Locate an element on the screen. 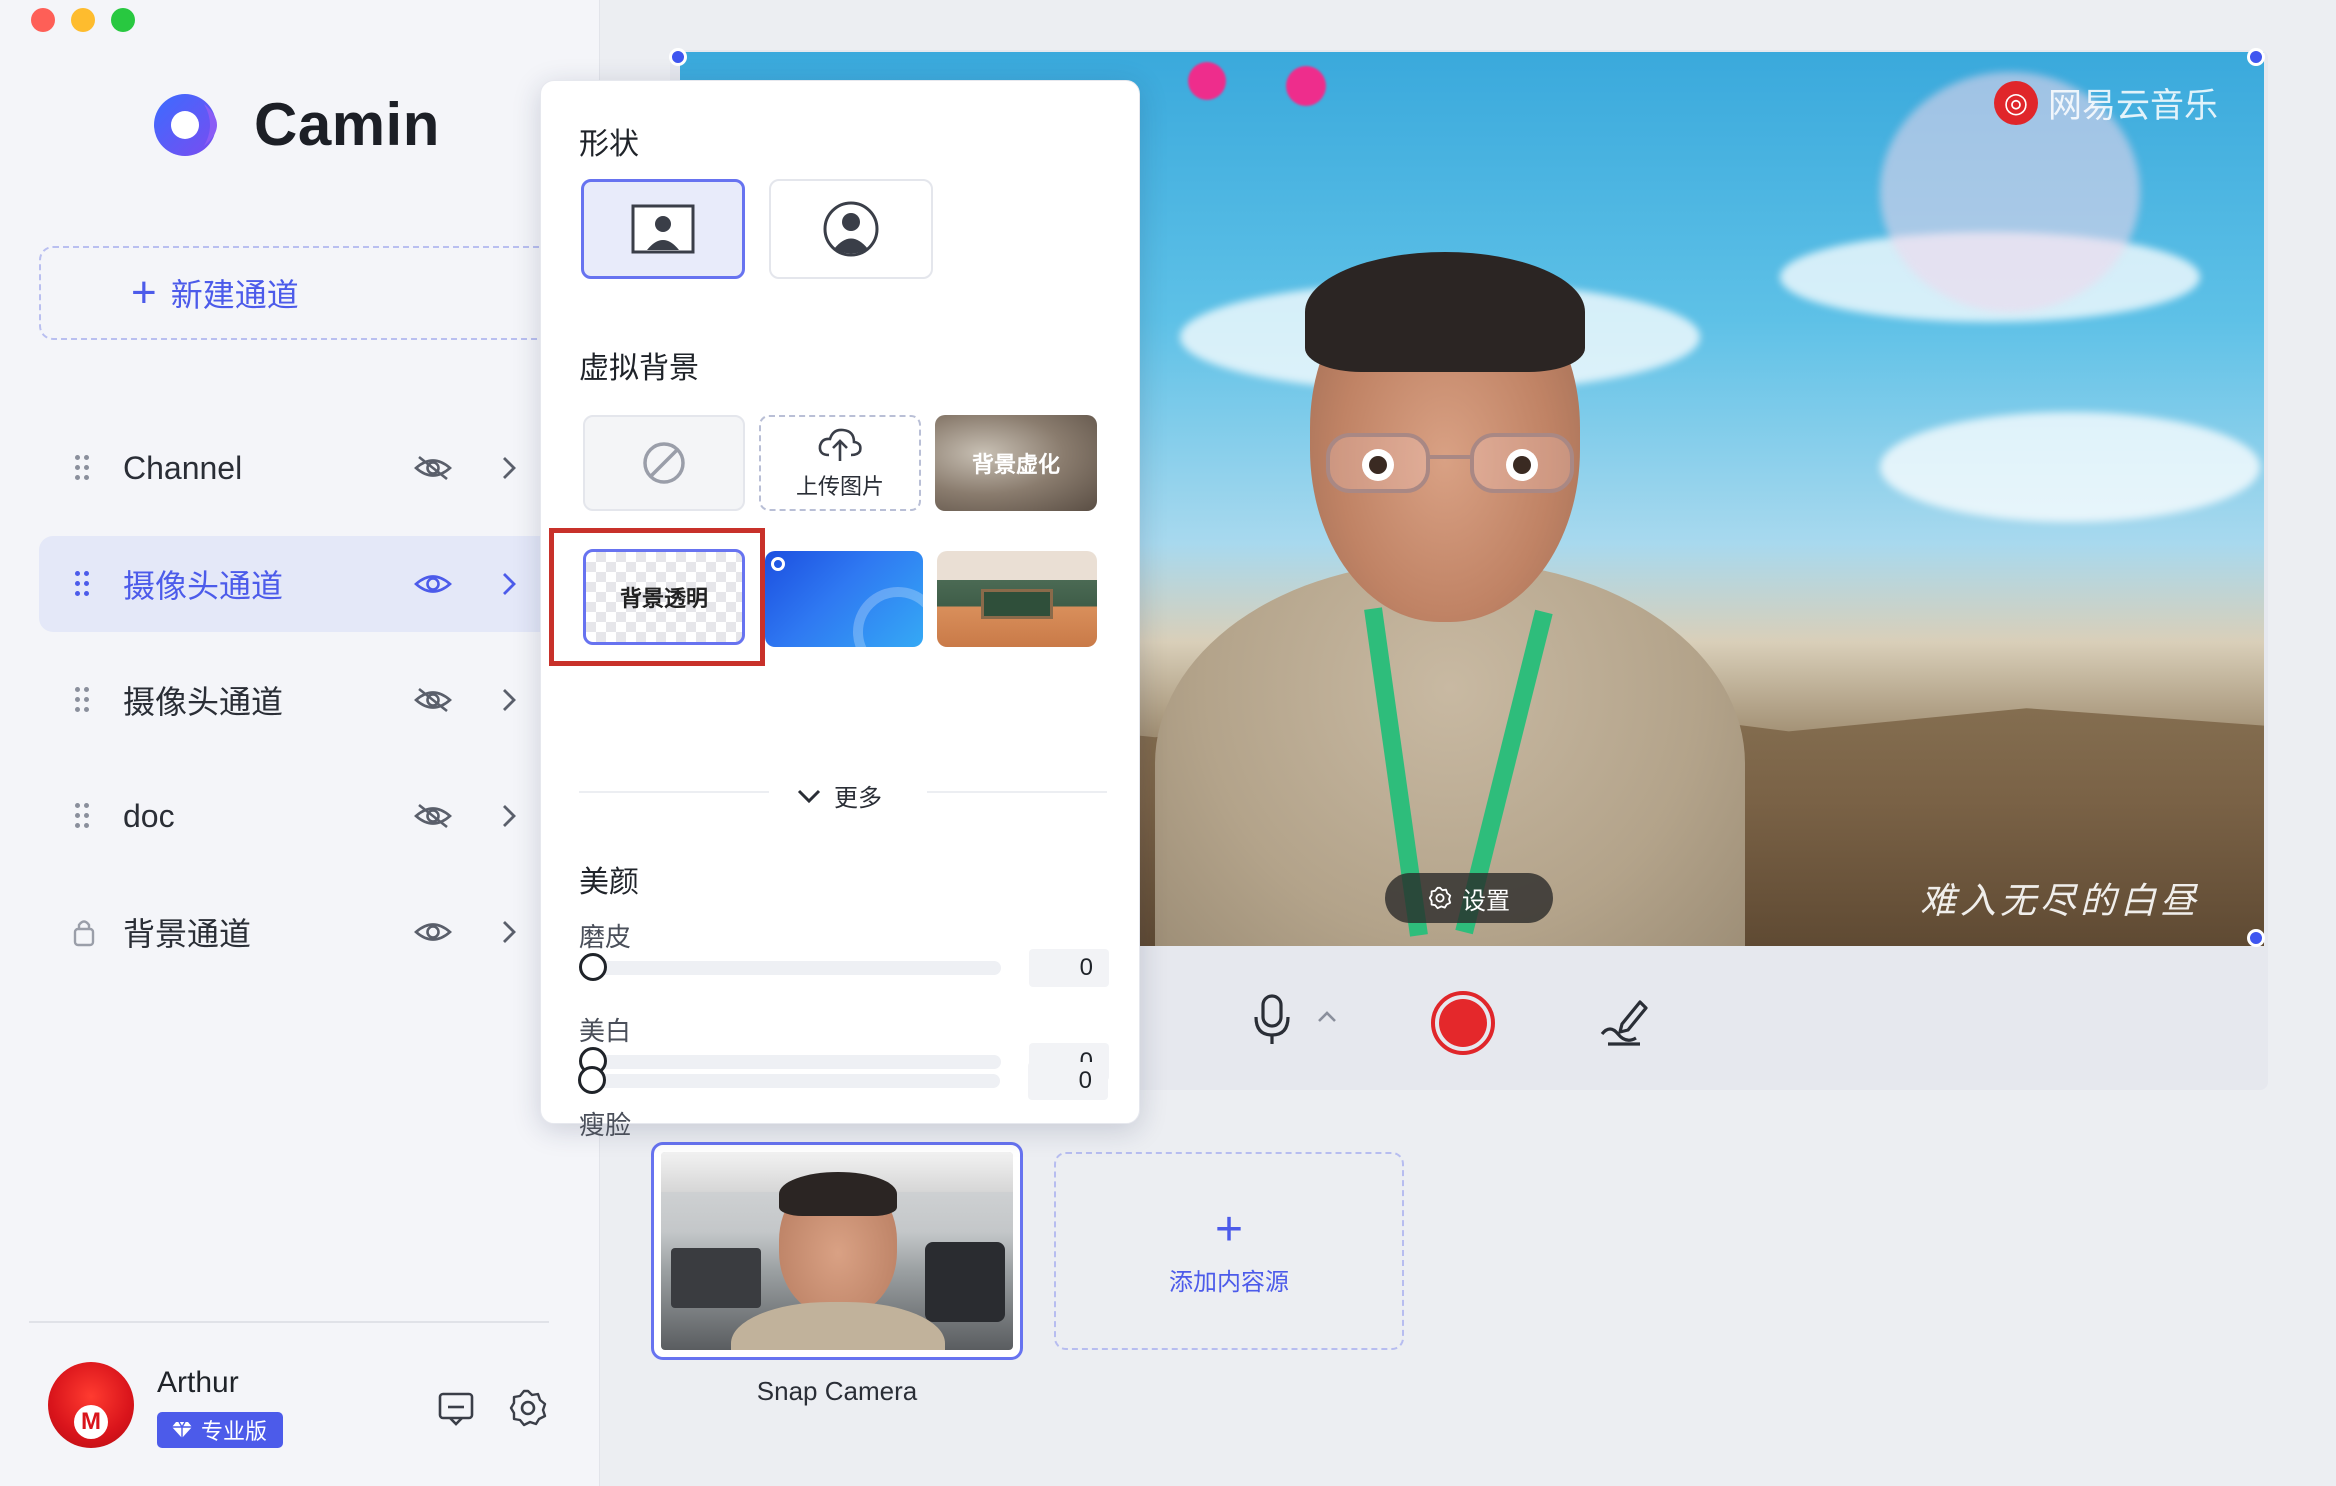 This screenshot has width=2336, height=1486. zoom-window-button is located at coordinates (123, 20).